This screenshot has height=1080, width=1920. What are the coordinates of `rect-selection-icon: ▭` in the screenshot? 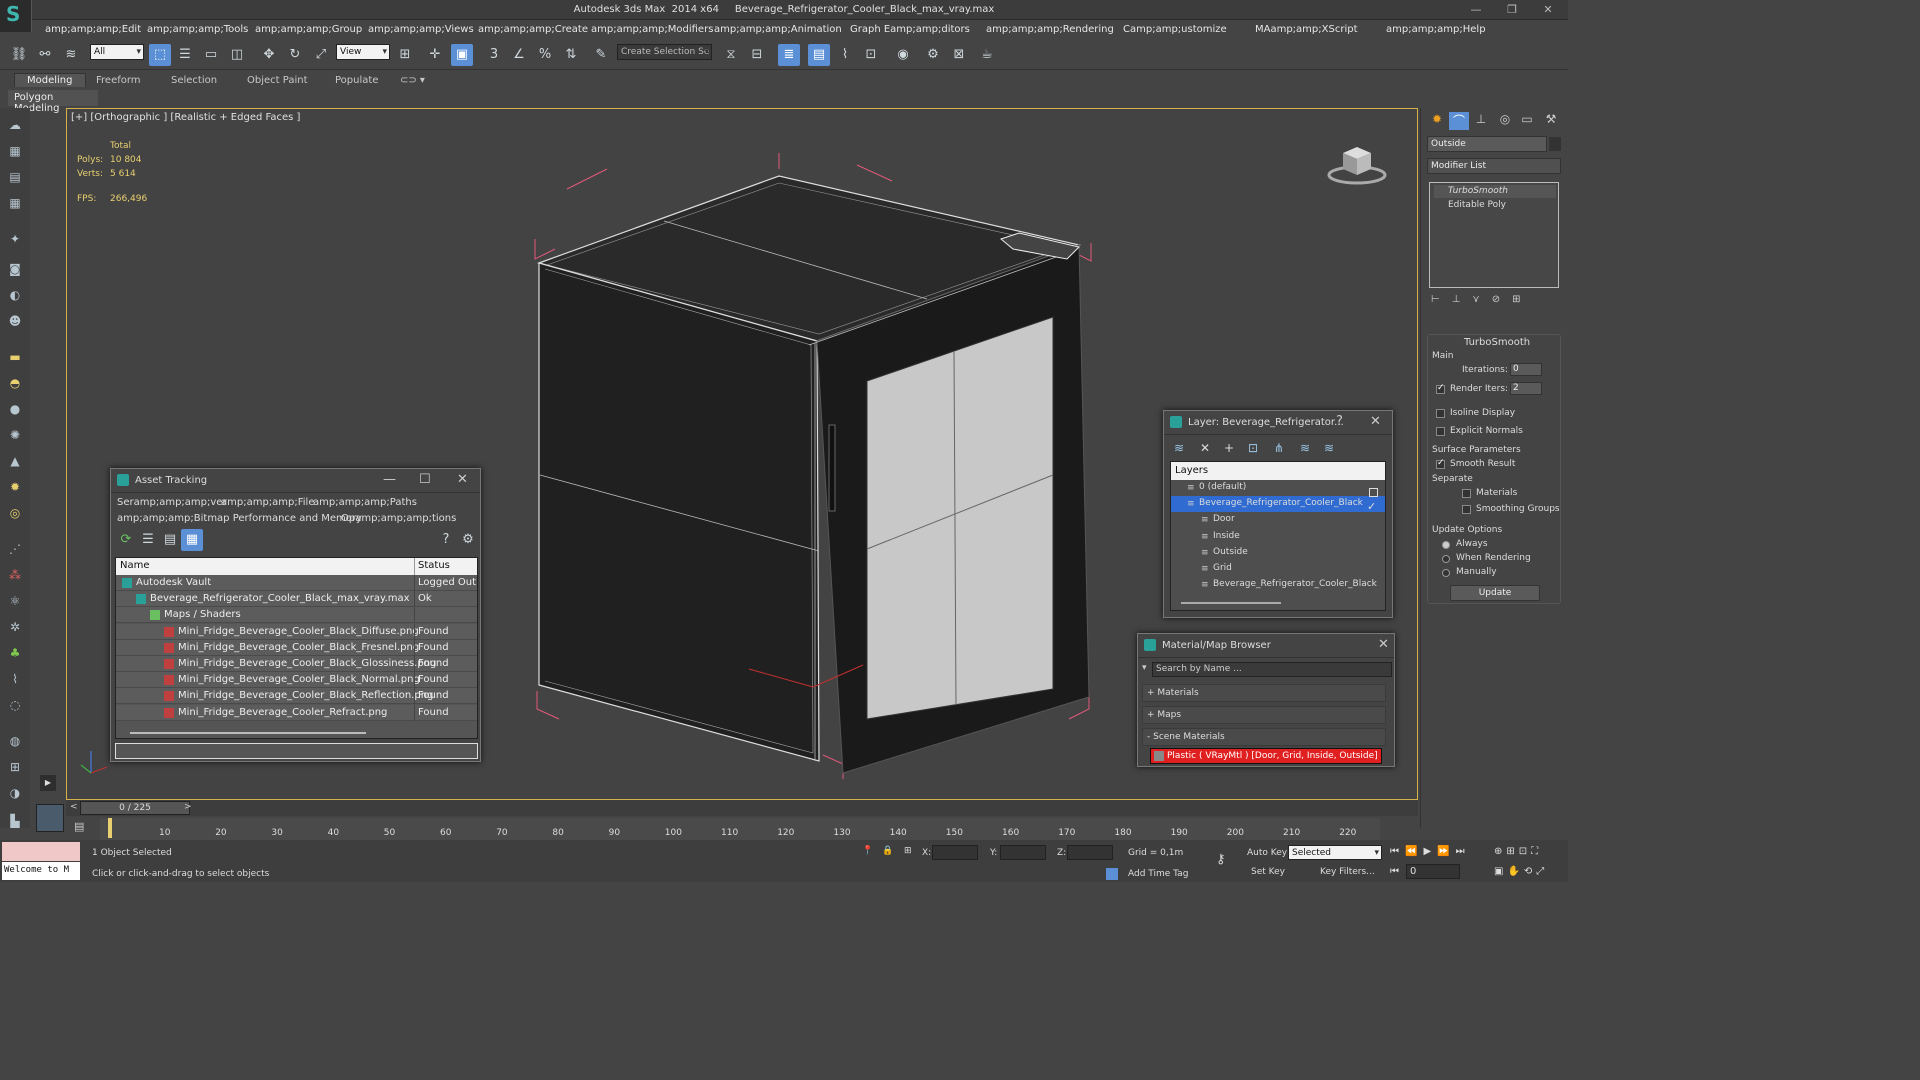 It's located at (211, 55).